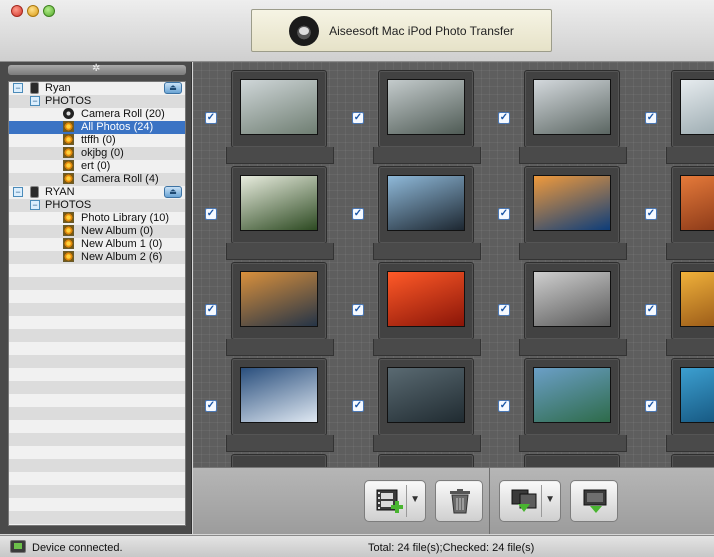 The height and width of the screenshot is (557, 714). I want to click on add-photos-button: ▼, so click(395, 501).